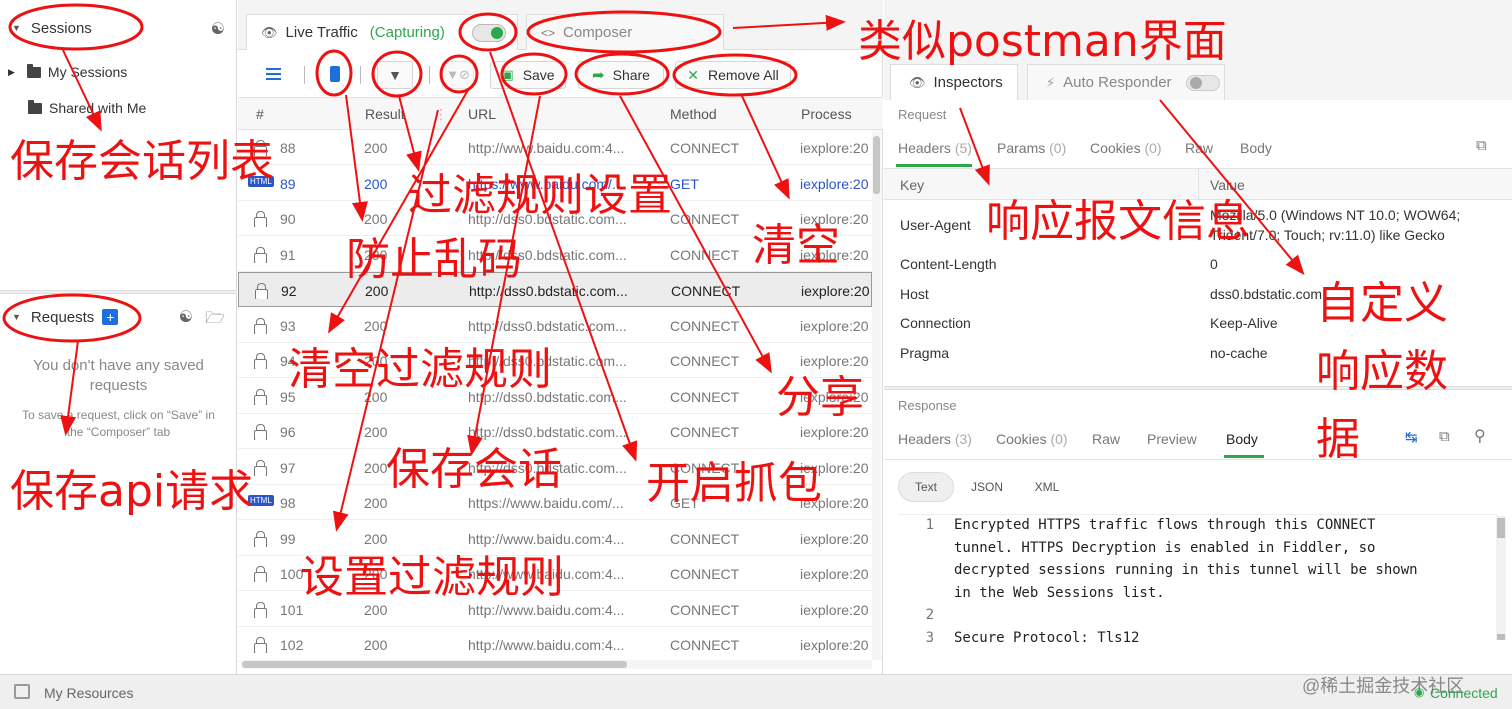 This screenshot has height=709, width=1512. What do you see at coordinates (1242, 439) in the screenshot?
I see `resp-tab-body: Body` at bounding box center [1242, 439].